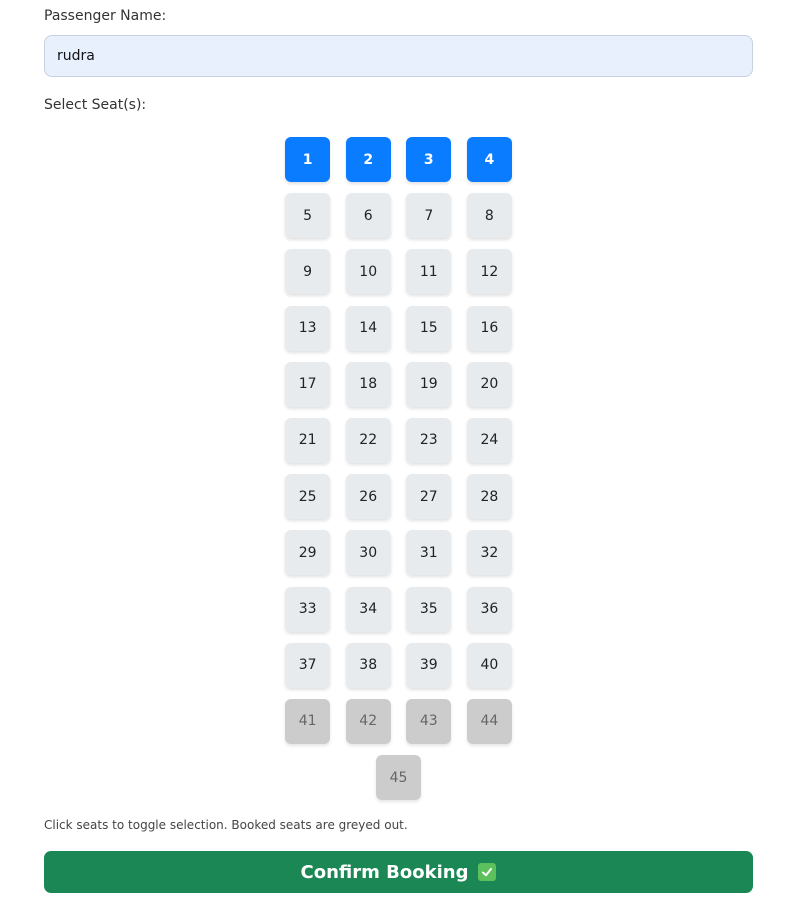 This screenshot has height=900, width=791. What do you see at coordinates (429, 609) in the screenshot?
I see `seat-35-available: 35` at bounding box center [429, 609].